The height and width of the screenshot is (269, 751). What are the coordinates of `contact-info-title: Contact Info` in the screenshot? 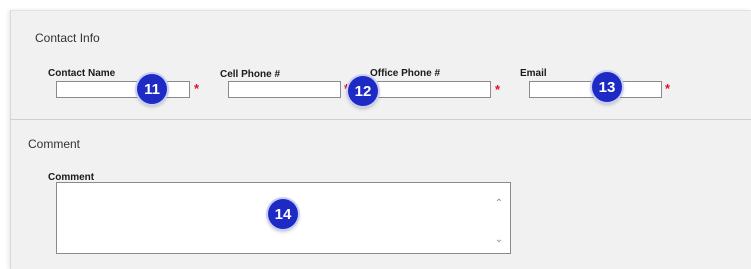 It's located at (67, 38).